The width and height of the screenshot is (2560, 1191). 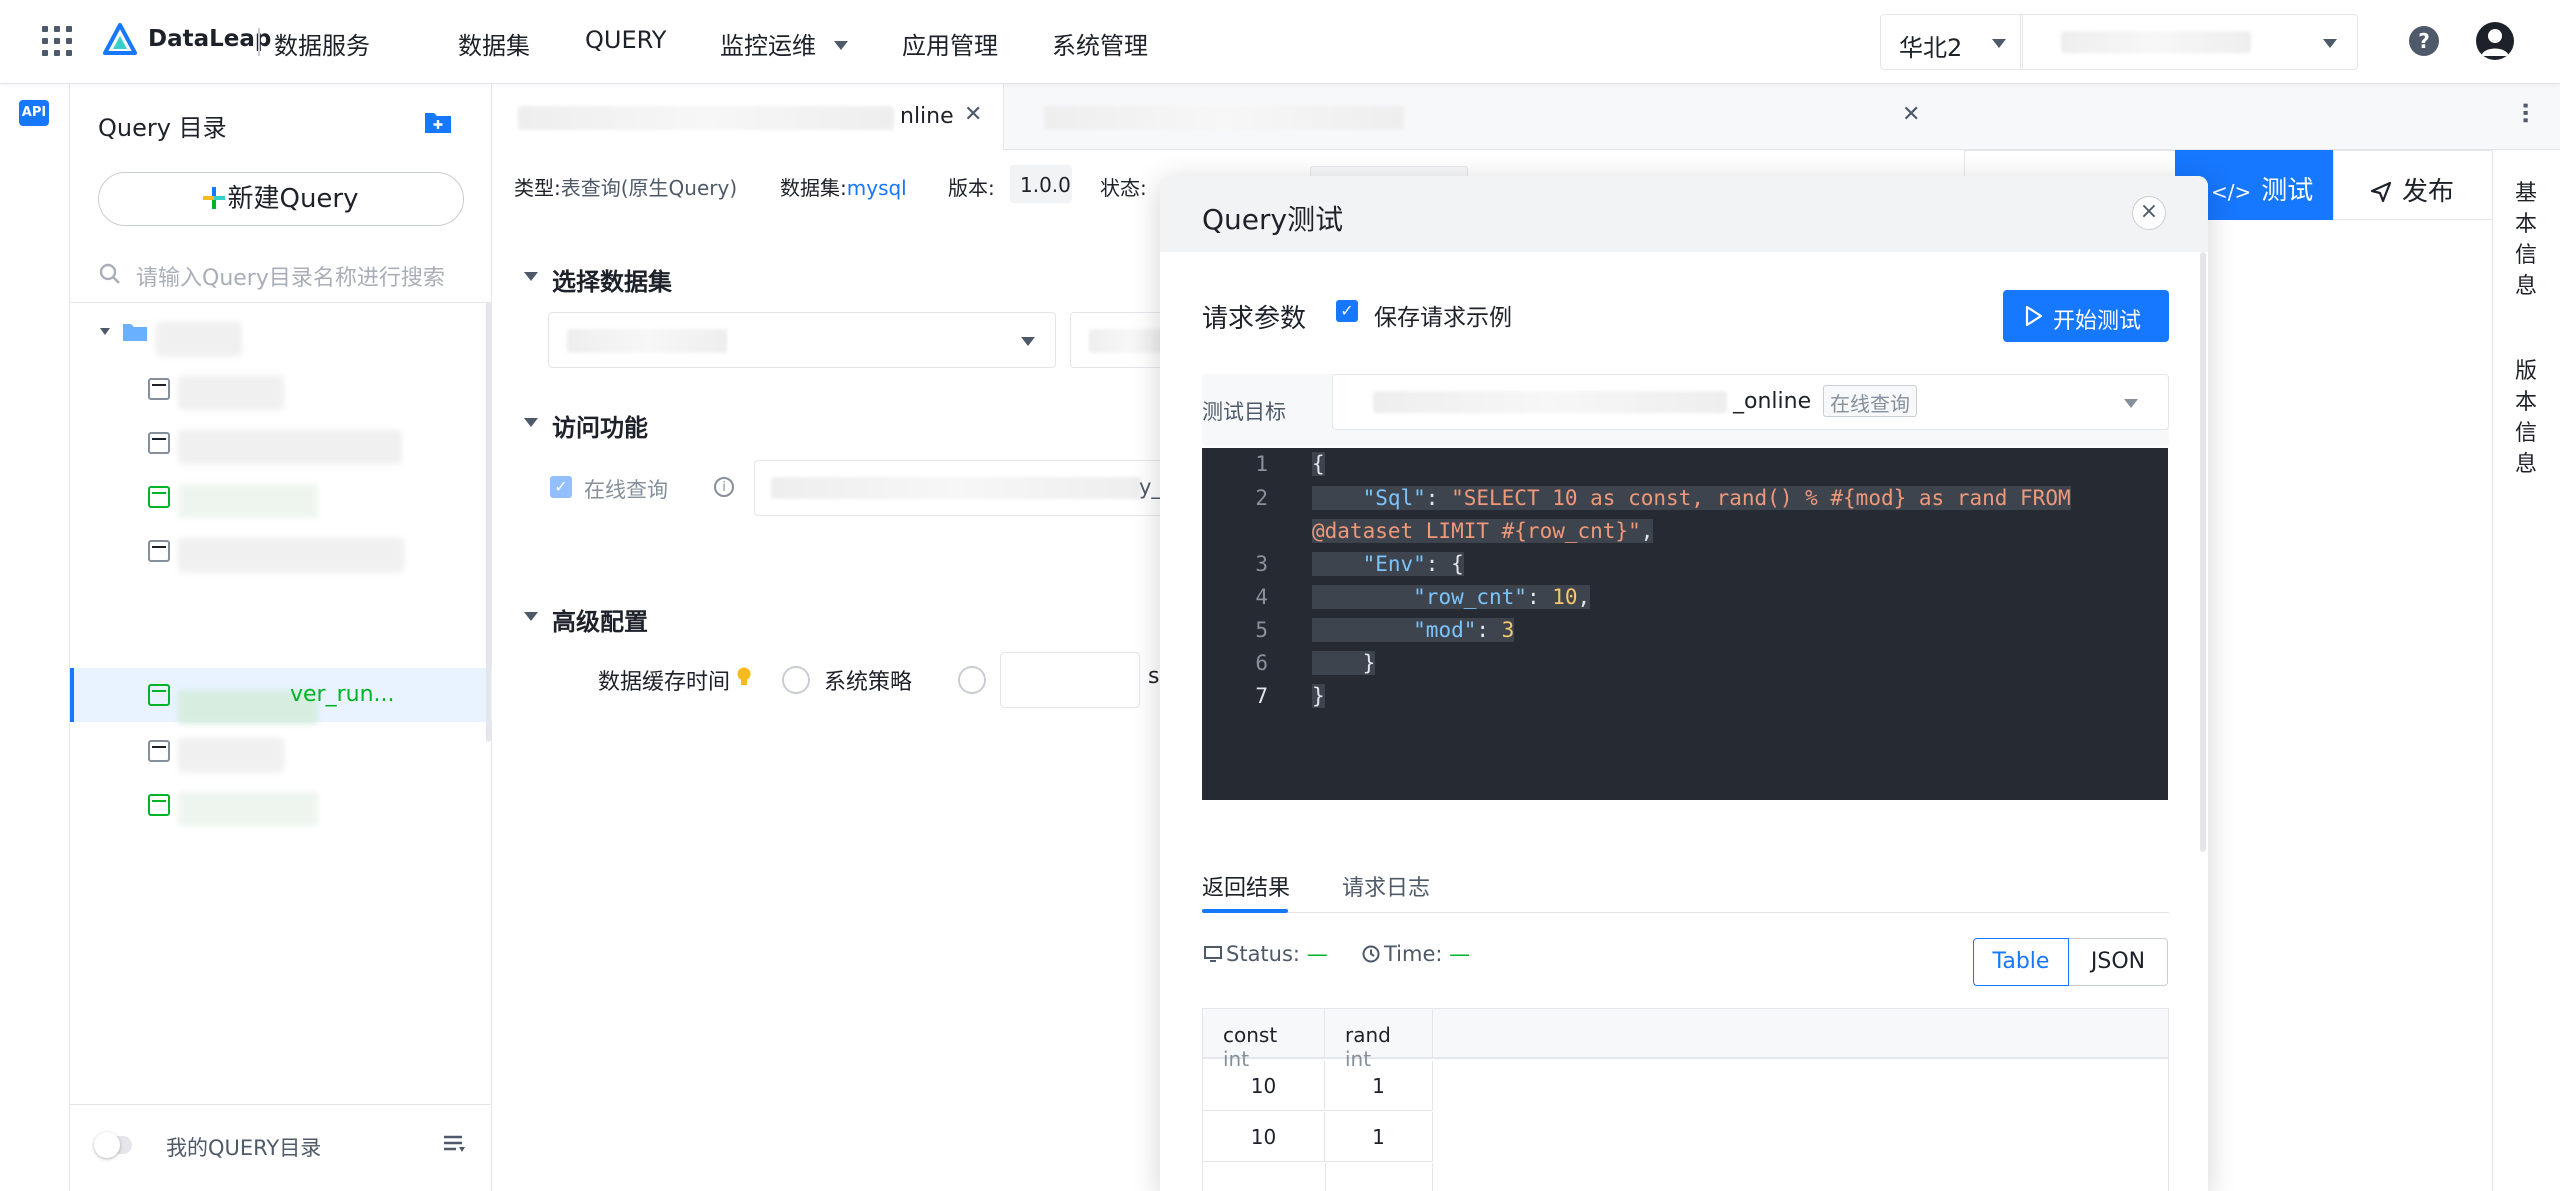 I want to click on line-number: 6, so click(x=1261, y=663).